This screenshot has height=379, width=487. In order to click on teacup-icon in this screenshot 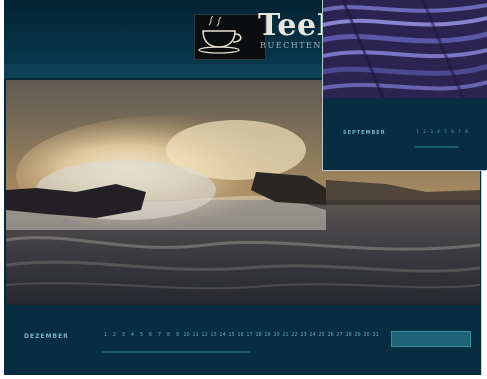, I will do `click(230, 37)`.